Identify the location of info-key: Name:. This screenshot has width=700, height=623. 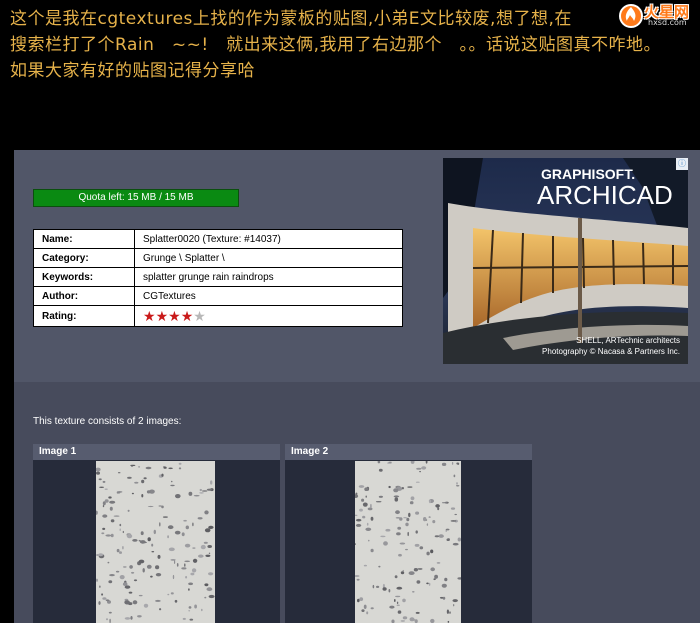
(84, 239).